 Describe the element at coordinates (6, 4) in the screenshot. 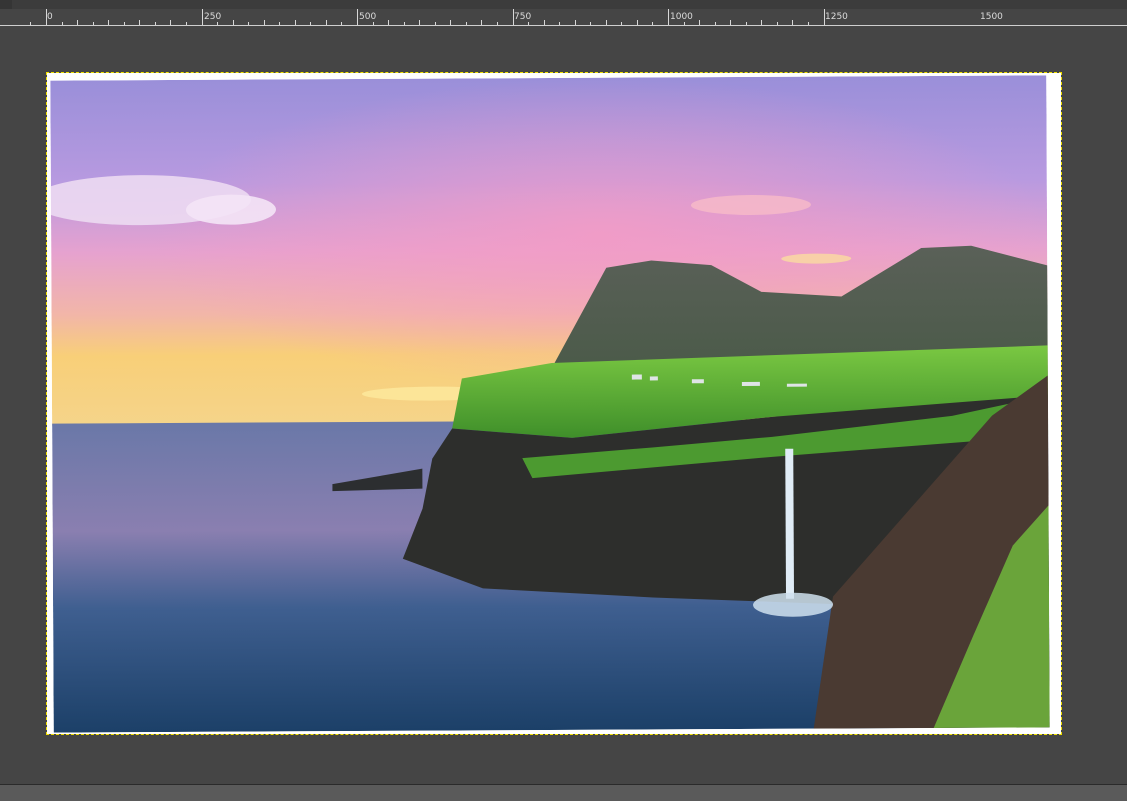

I see `ruler-corner` at that location.